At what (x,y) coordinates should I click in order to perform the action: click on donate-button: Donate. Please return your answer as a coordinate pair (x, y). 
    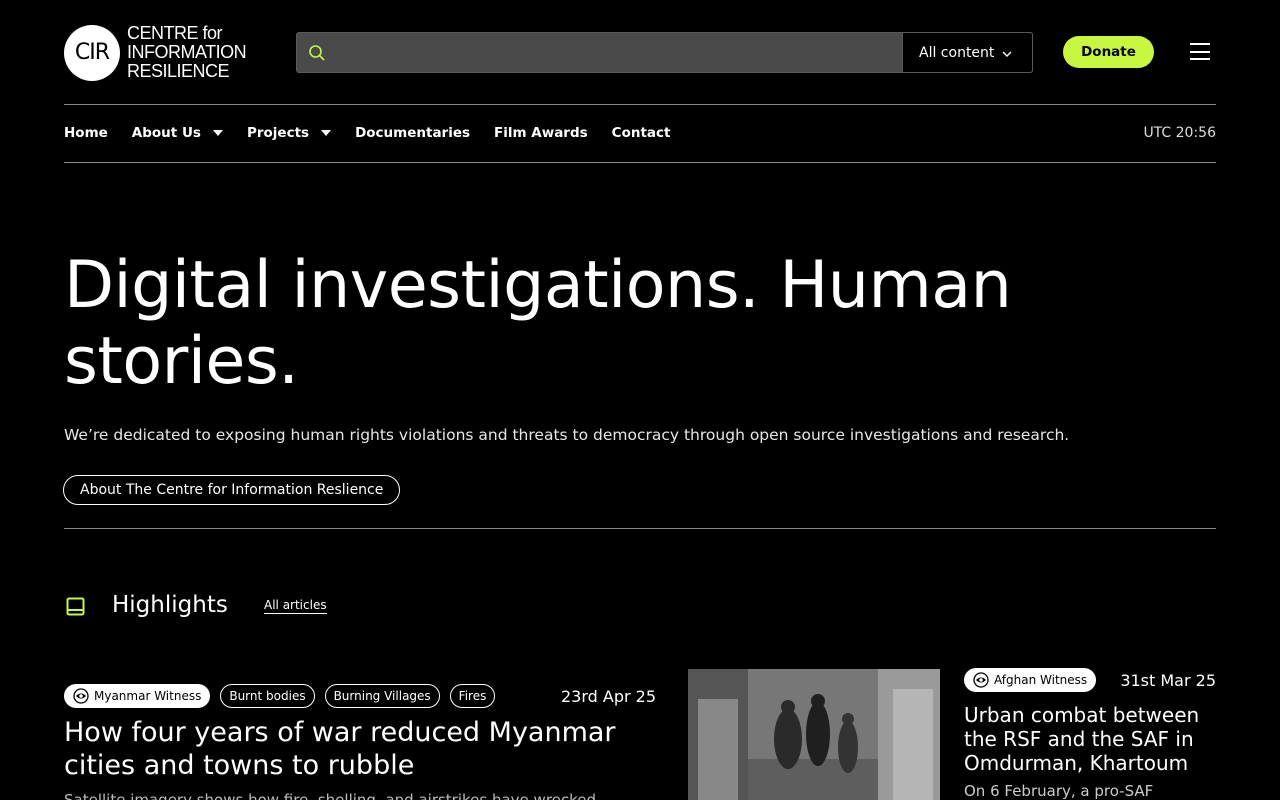
    Looking at the image, I should click on (1108, 52).